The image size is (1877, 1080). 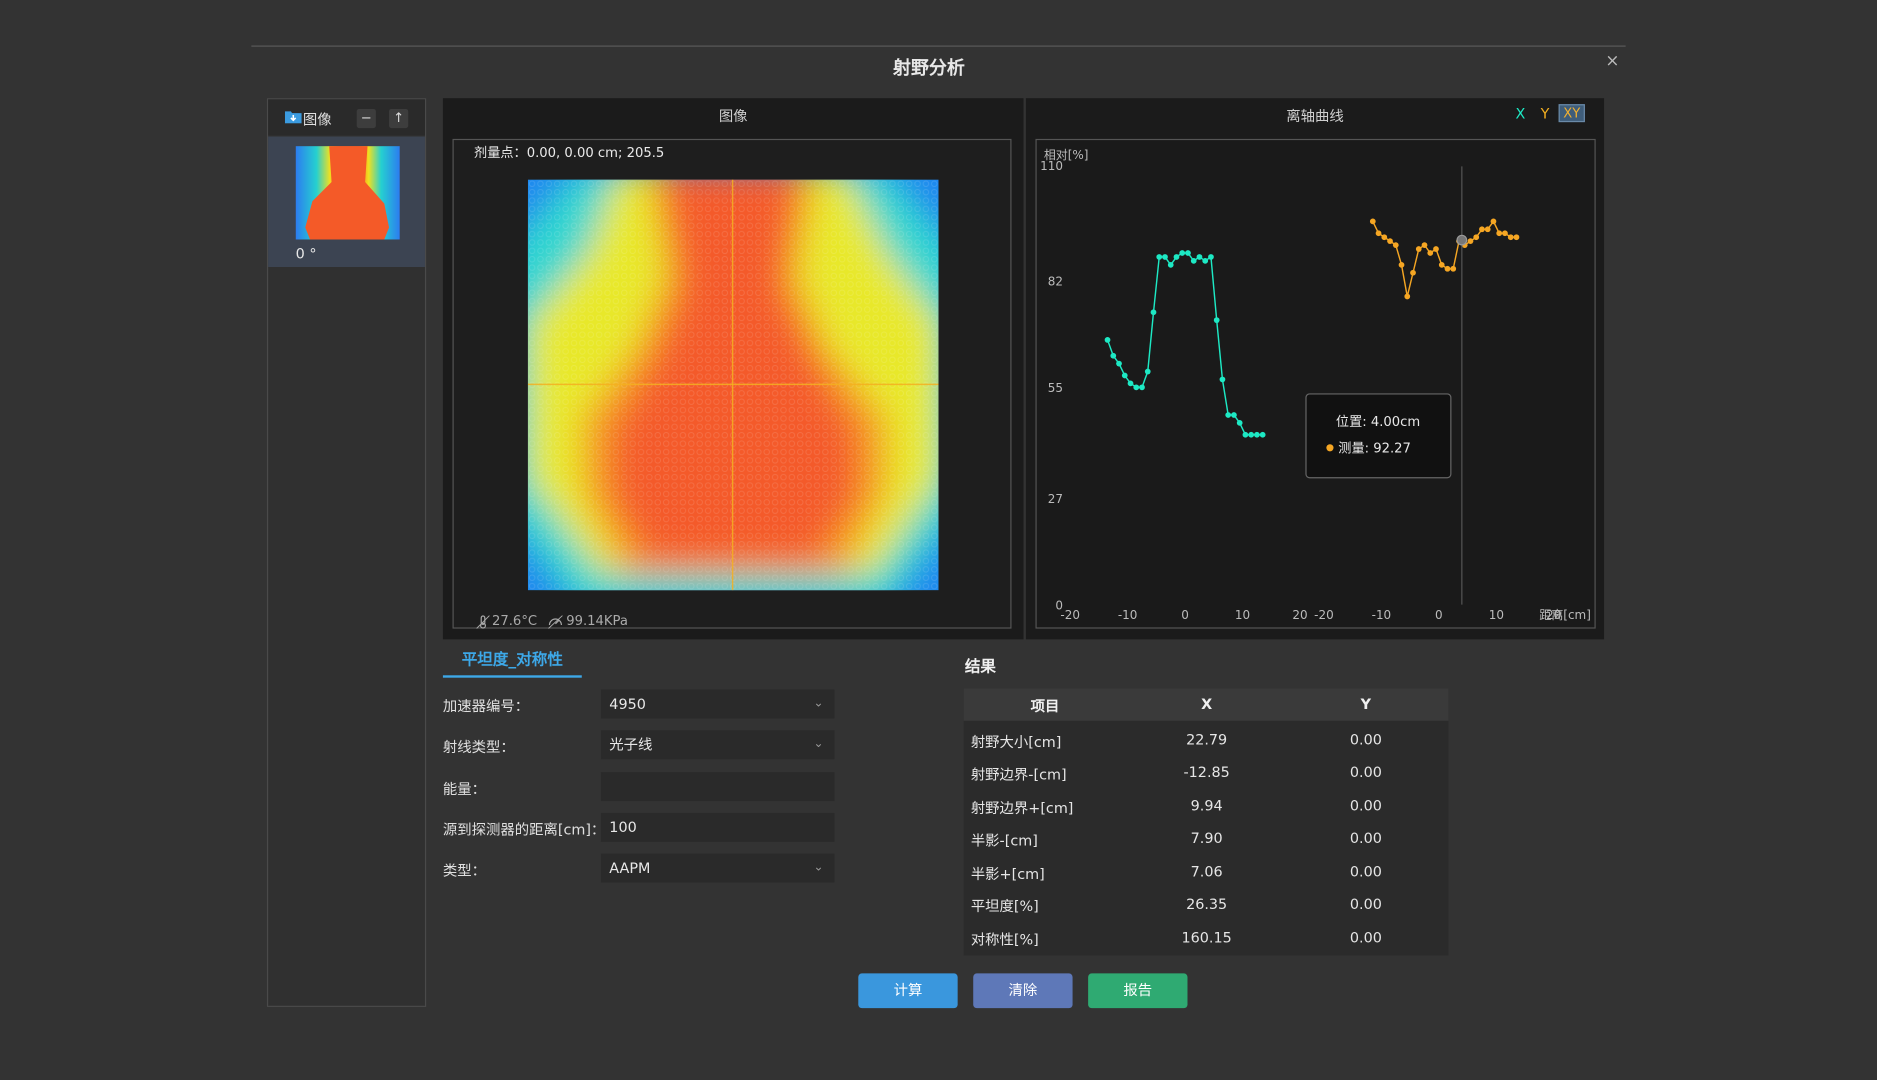 I want to click on table-row: 射野大小[cm] 22.79 0.00, so click(x=1206, y=739).